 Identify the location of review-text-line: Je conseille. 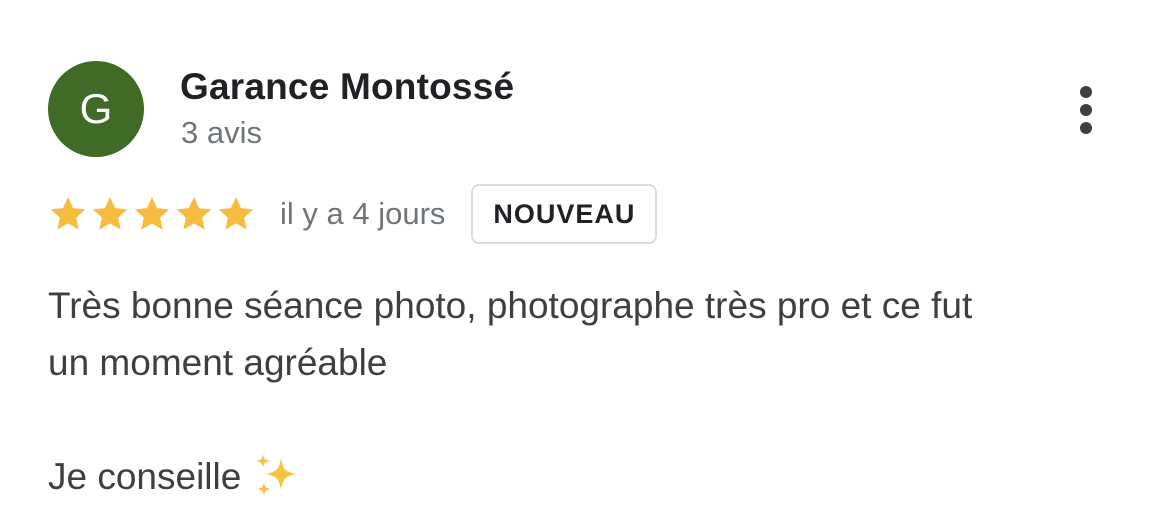
(588, 476).